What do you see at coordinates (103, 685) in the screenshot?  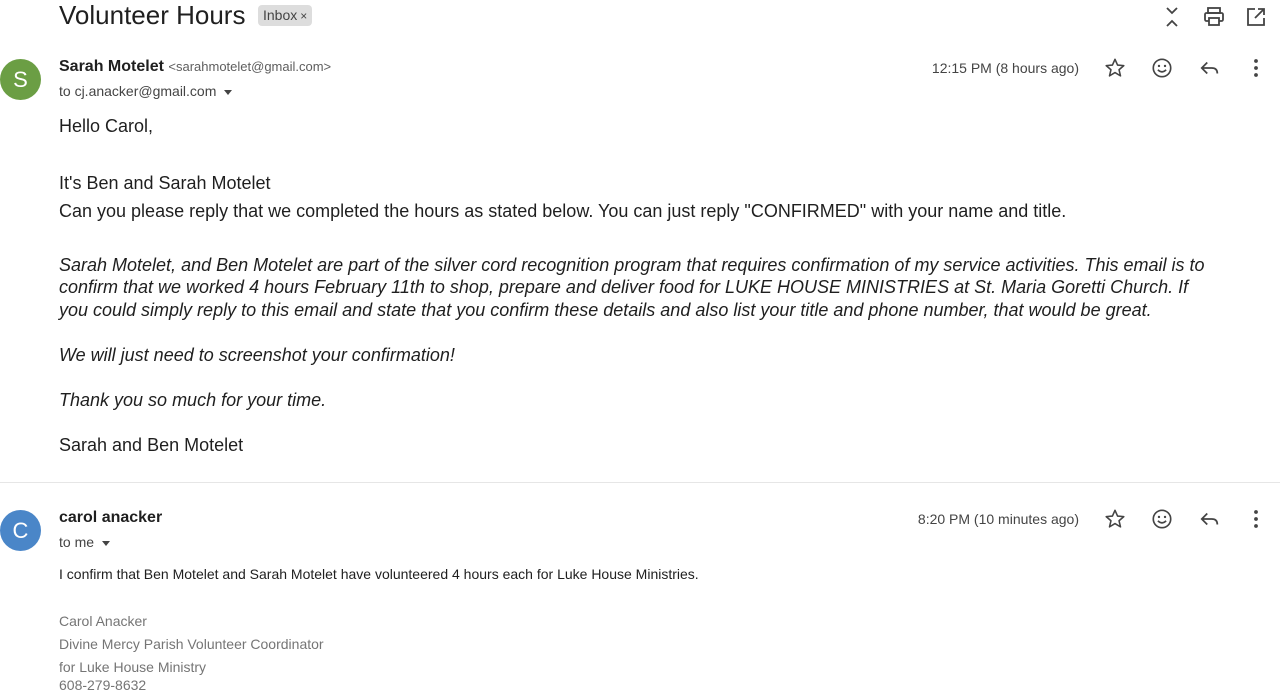 I see `signature-line: 608-279-8632` at bounding box center [103, 685].